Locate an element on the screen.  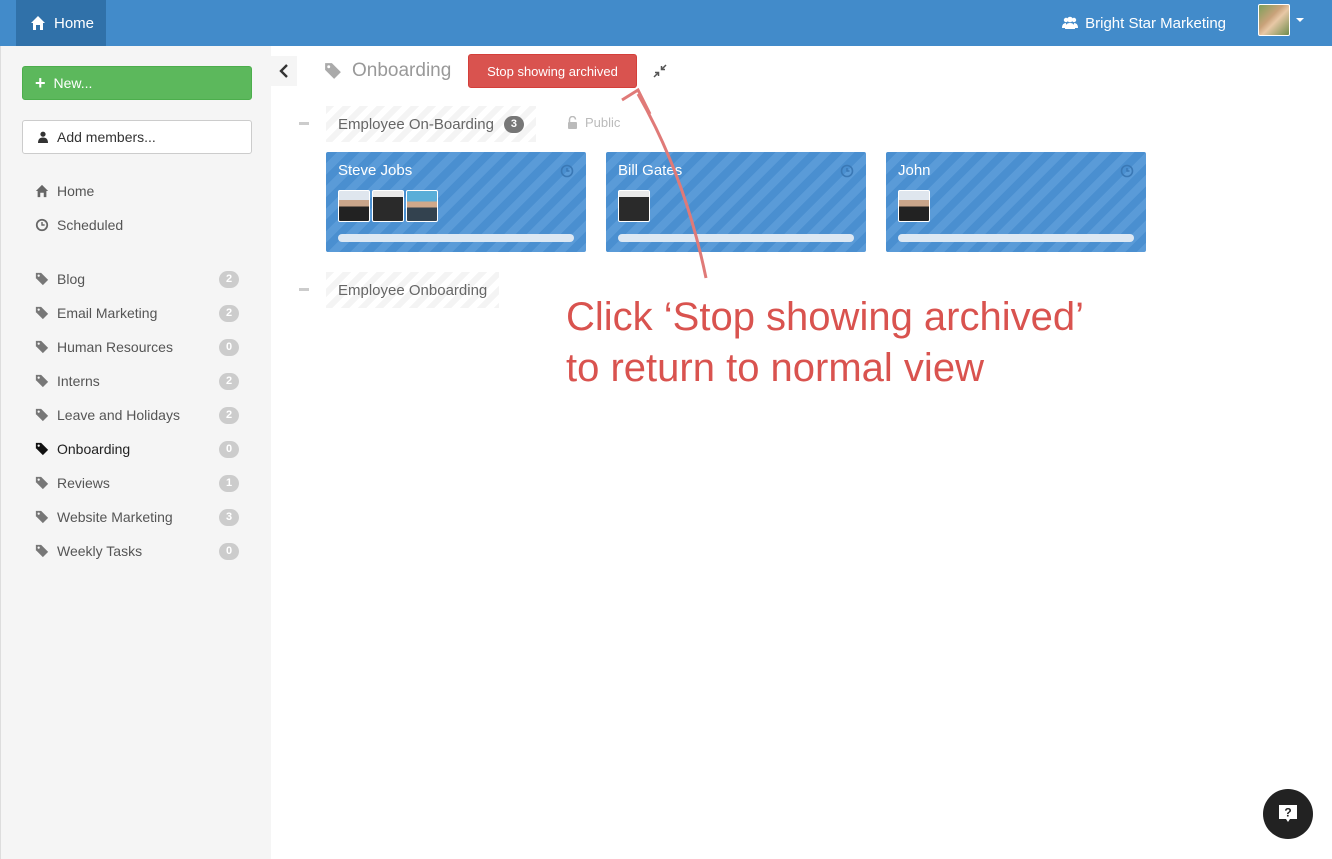
page-title-text: Onboarding is located at coordinates (402, 70).